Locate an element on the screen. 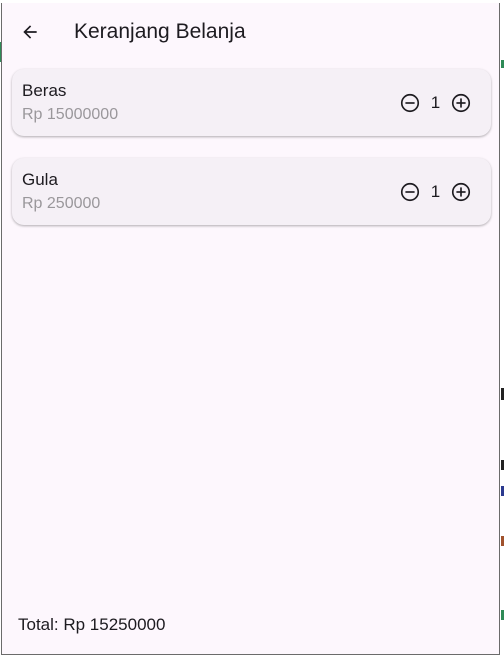 The image size is (504, 657). item-price: Rp 15000000 is located at coordinates (70, 114).